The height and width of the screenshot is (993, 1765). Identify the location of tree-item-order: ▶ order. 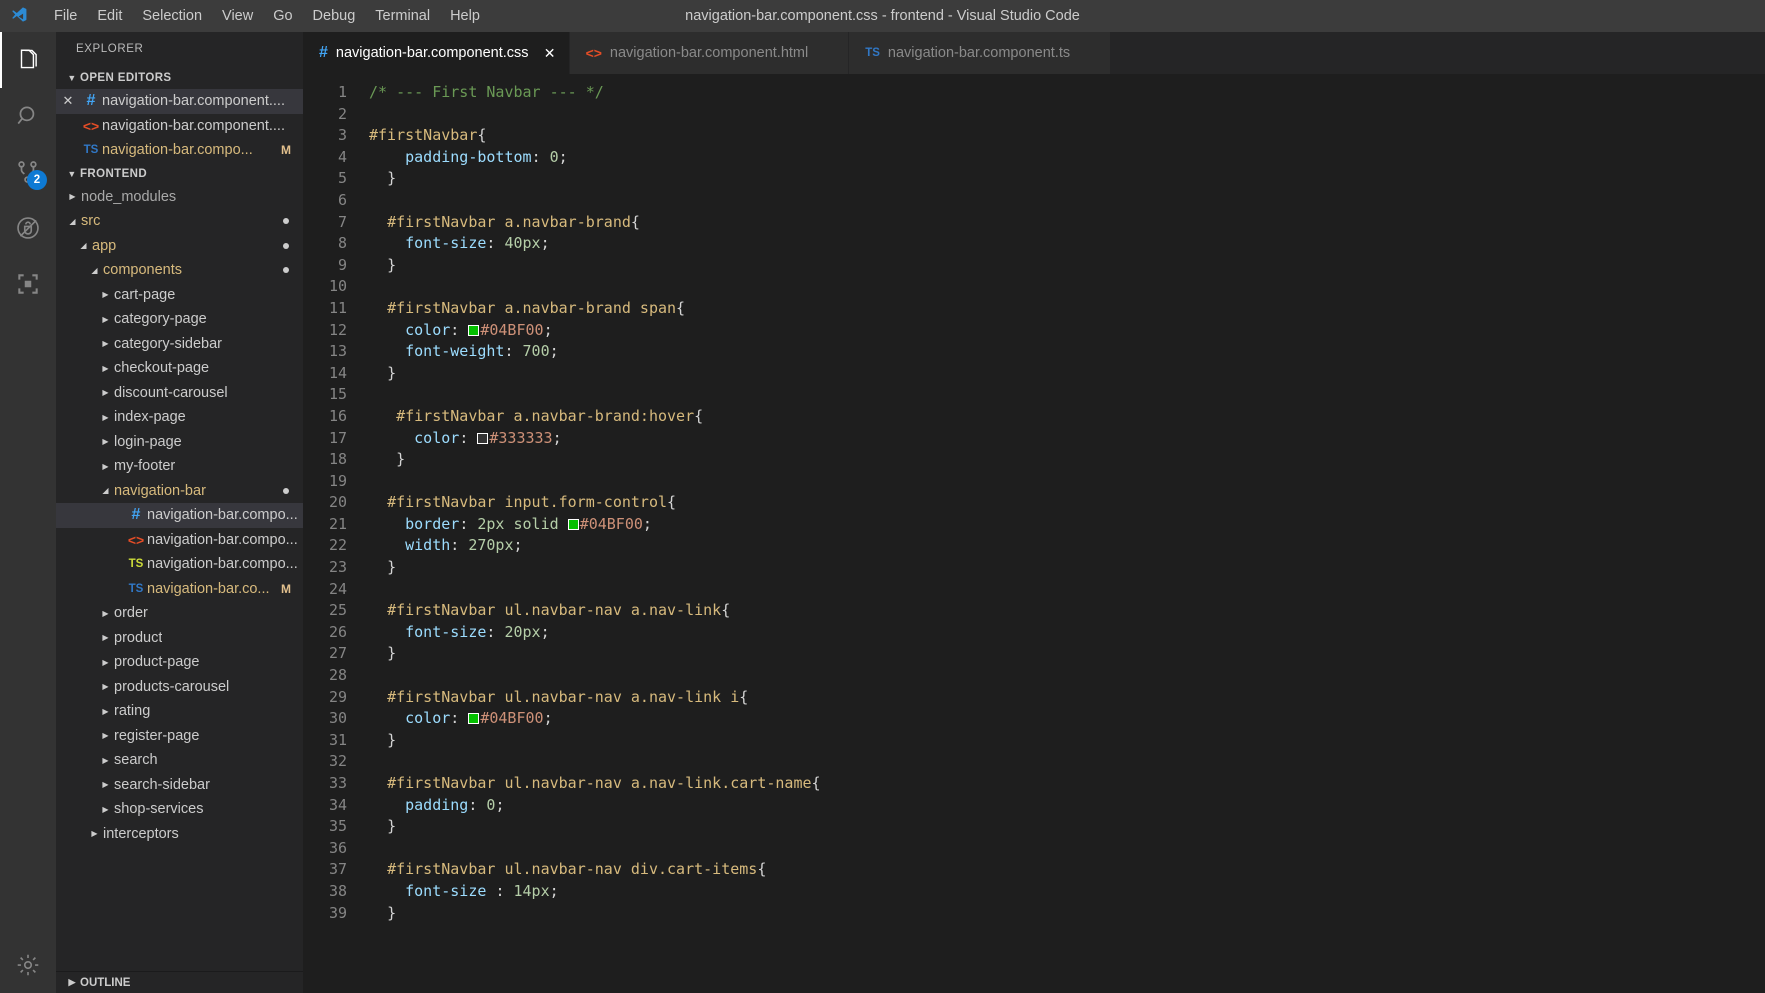
(179, 613).